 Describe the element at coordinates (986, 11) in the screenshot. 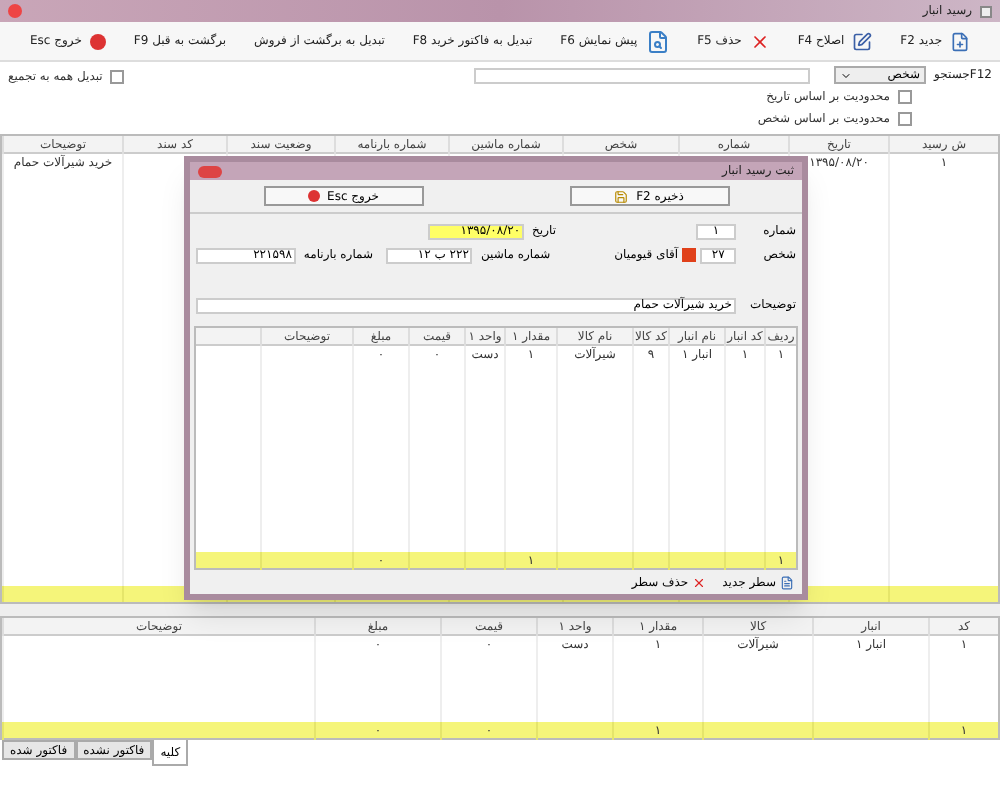

I see `app-icon` at that location.